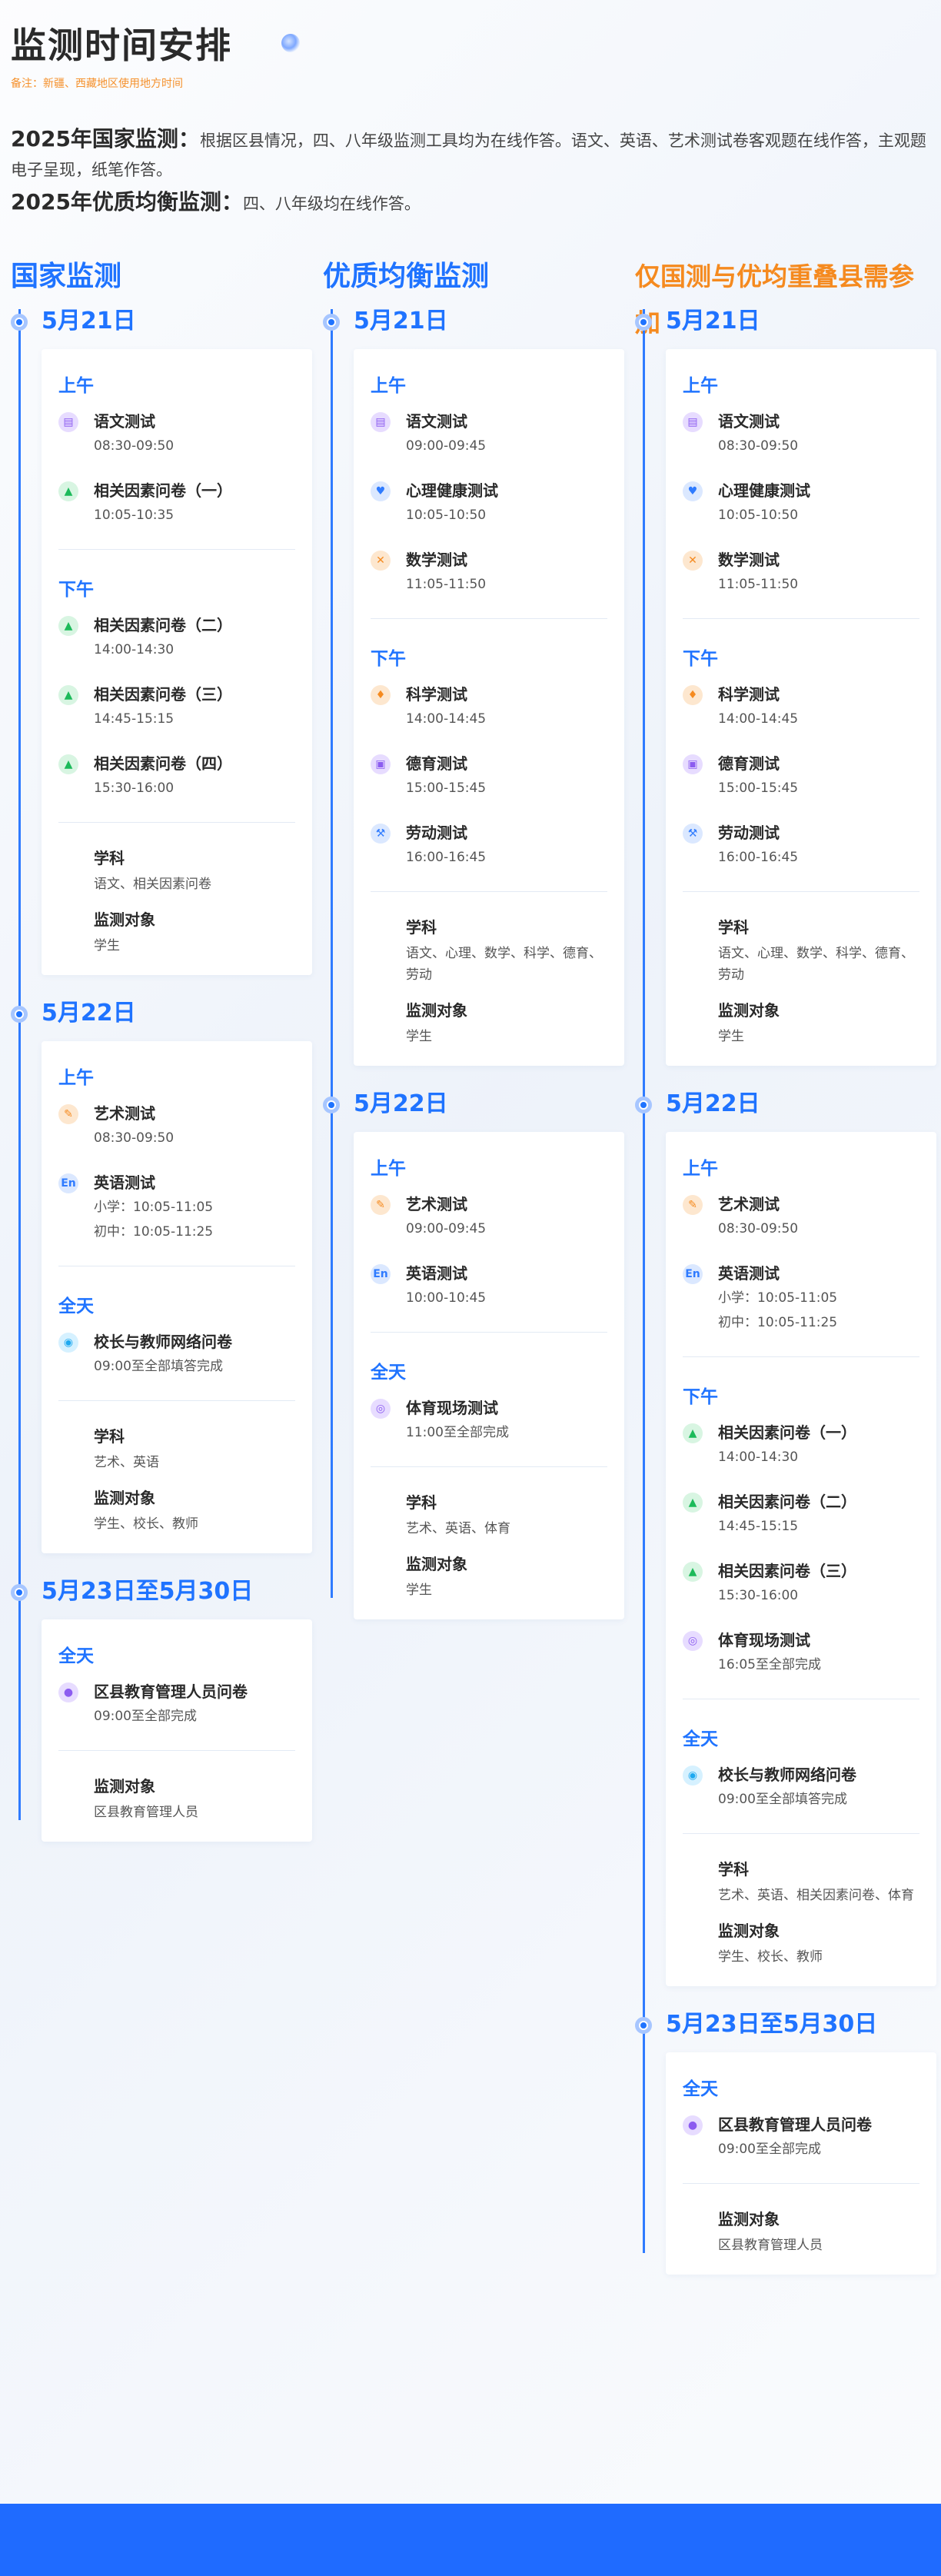 The width and height of the screenshot is (941, 2576). What do you see at coordinates (163, 1342) in the screenshot?
I see `item-name: 校长与教师网络问卷` at bounding box center [163, 1342].